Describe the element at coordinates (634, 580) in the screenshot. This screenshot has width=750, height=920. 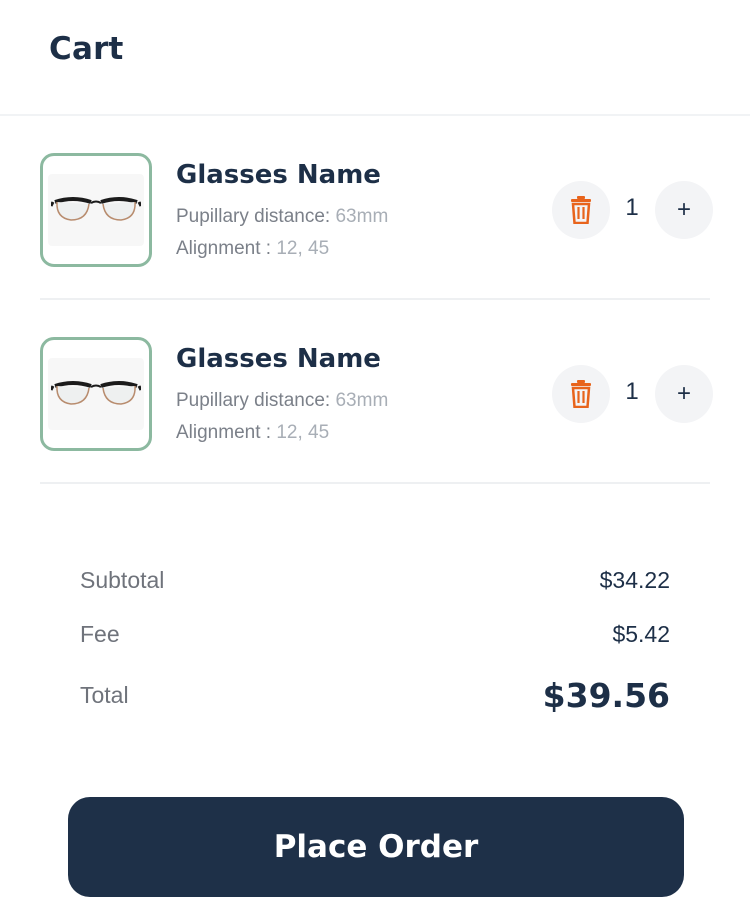
I see `subtotal-value: $34.22` at that location.